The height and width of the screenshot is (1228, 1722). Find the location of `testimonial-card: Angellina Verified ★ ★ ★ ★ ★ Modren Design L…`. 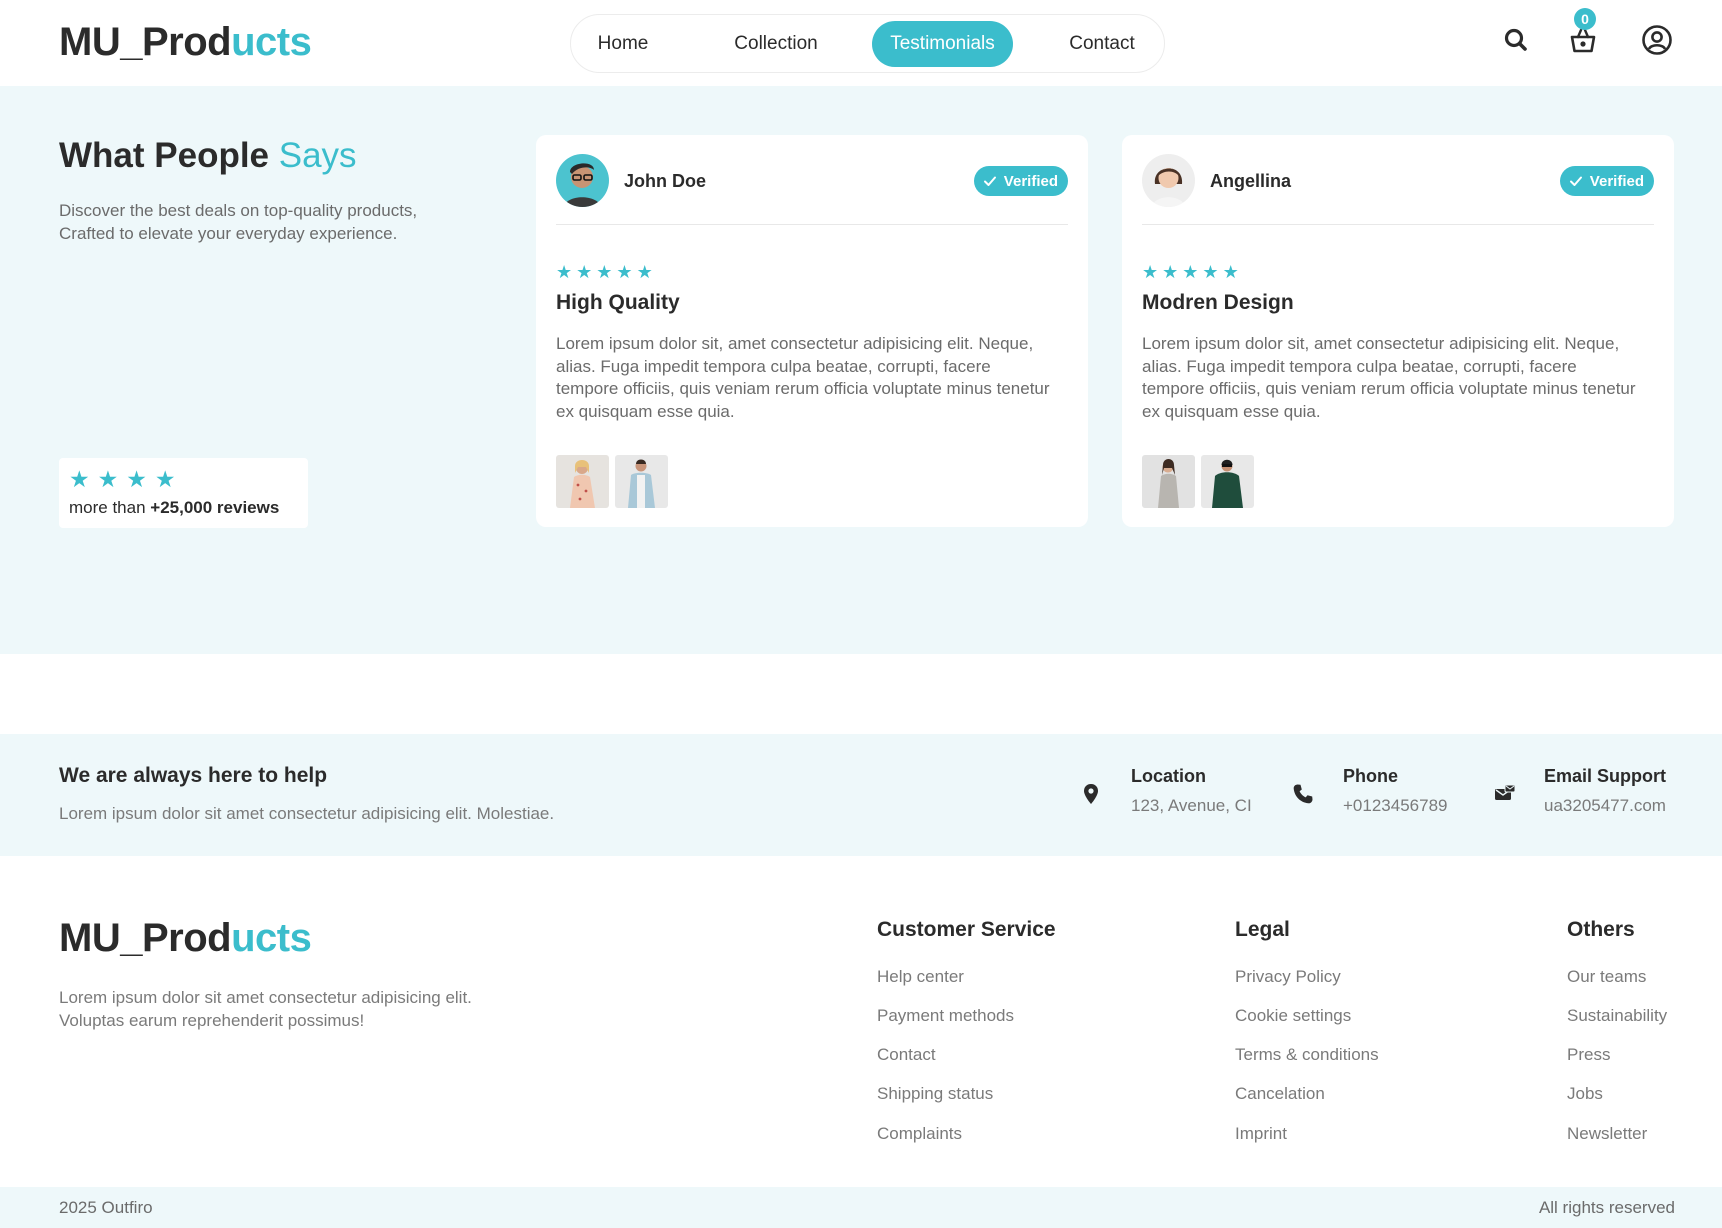

testimonial-card: Angellina Verified ★ ★ ★ ★ ★ Modren Design L… is located at coordinates (1398, 331).